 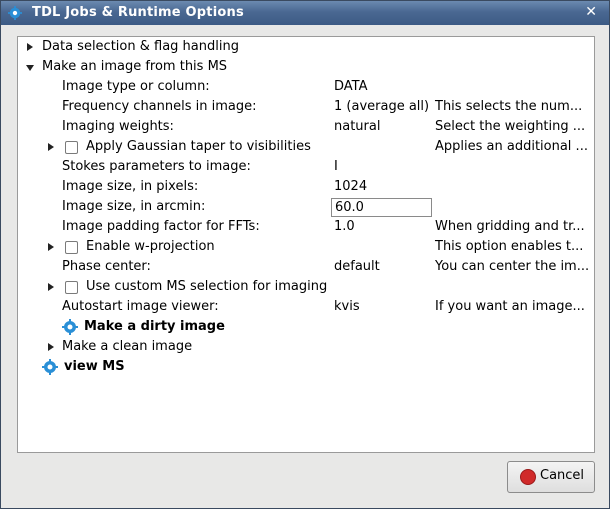 What do you see at coordinates (303, 207) in the screenshot?
I see `option-image-size-arcmin: Image size, in arcmin: 60.0` at bounding box center [303, 207].